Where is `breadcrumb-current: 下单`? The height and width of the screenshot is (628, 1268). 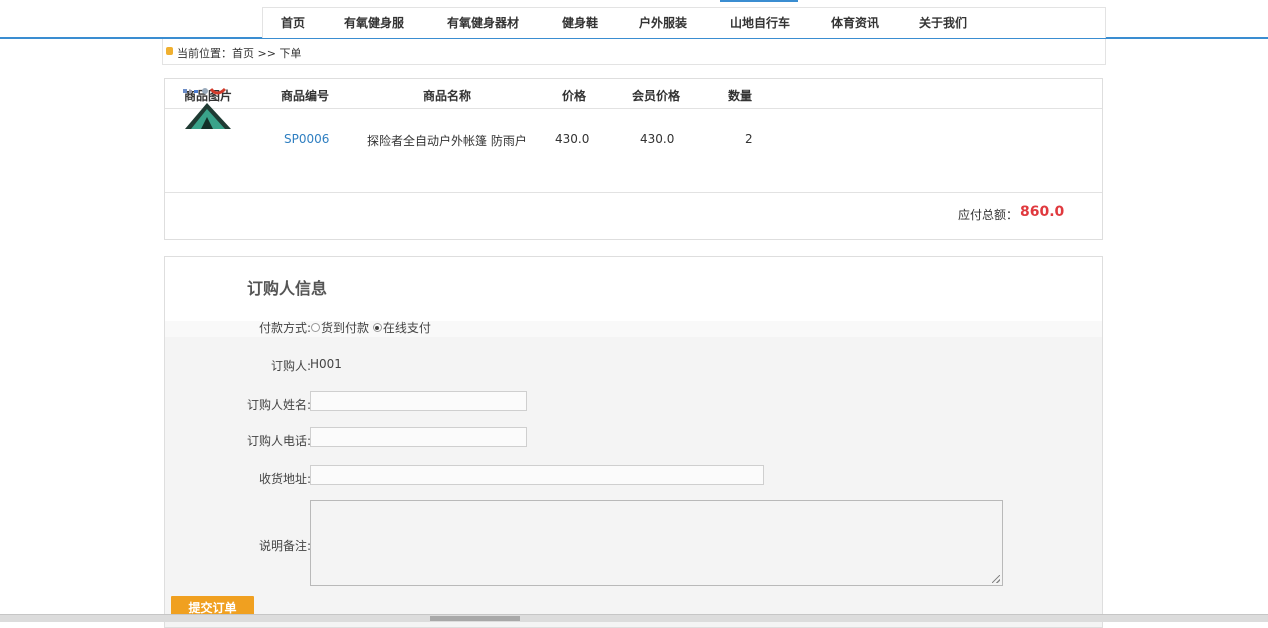
breadcrumb-current: 下单 is located at coordinates (290, 53).